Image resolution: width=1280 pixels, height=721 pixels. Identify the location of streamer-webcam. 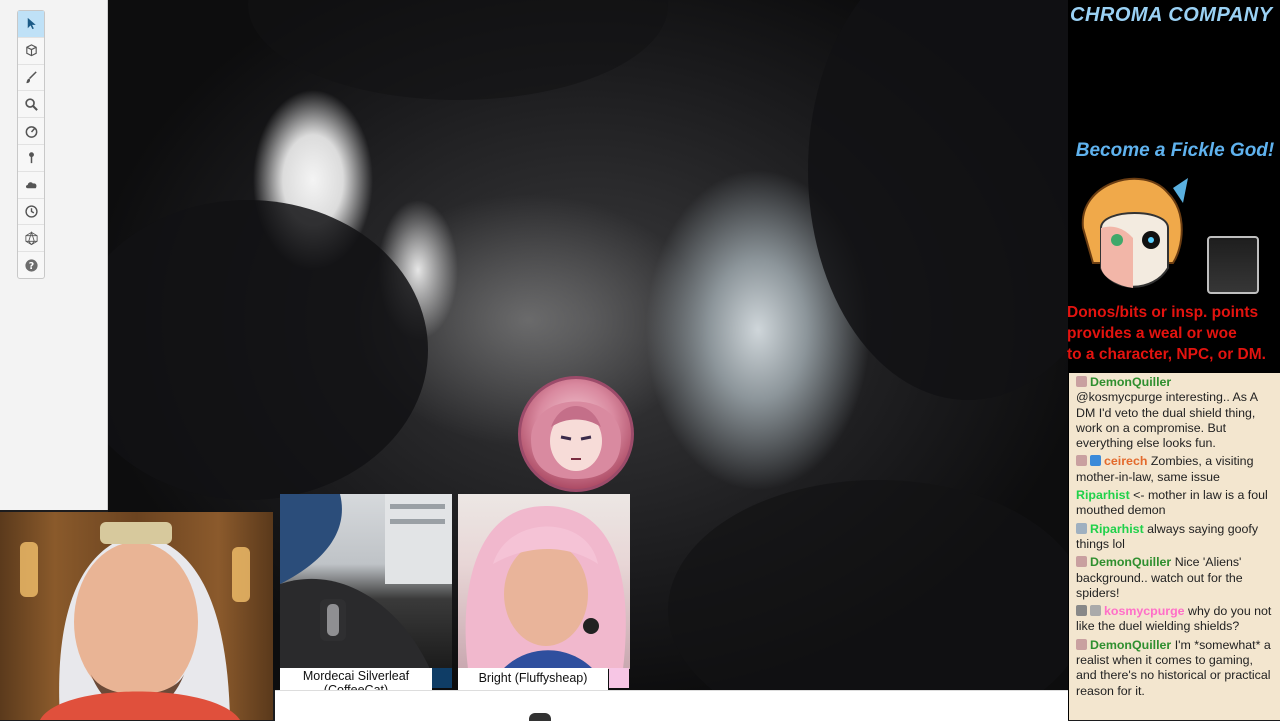
(136, 616).